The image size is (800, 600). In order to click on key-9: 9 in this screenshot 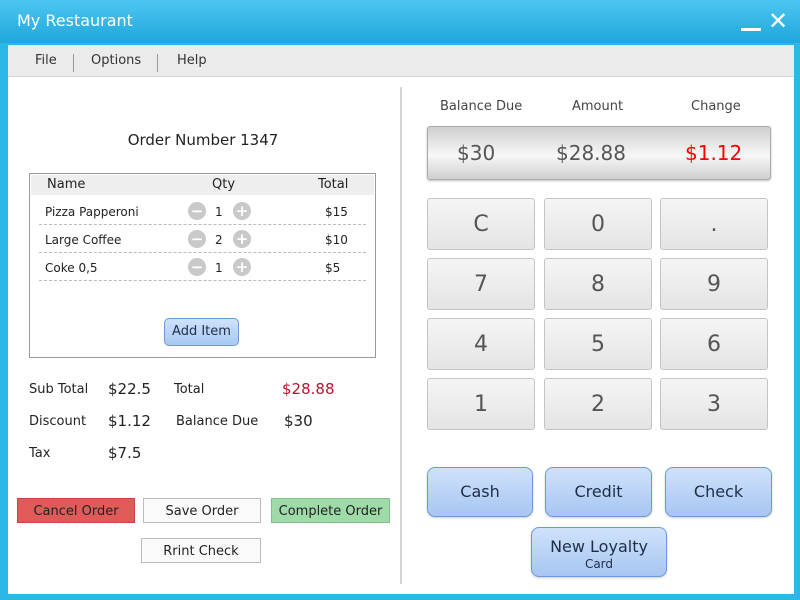, I will do `click(714, 284)`.